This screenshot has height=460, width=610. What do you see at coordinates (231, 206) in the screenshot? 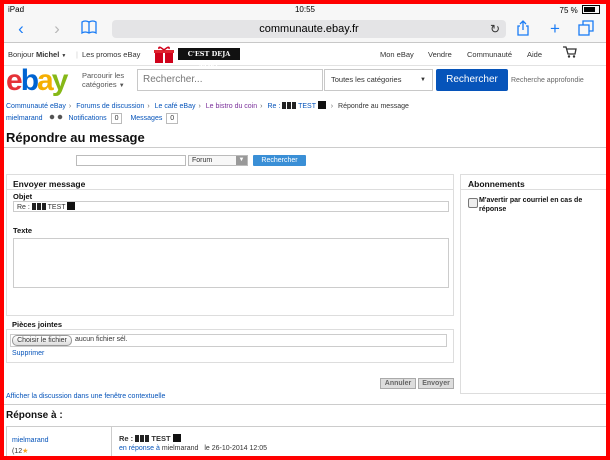
I see `subject-input: Re : TEST` at bounding box center [231, 206].